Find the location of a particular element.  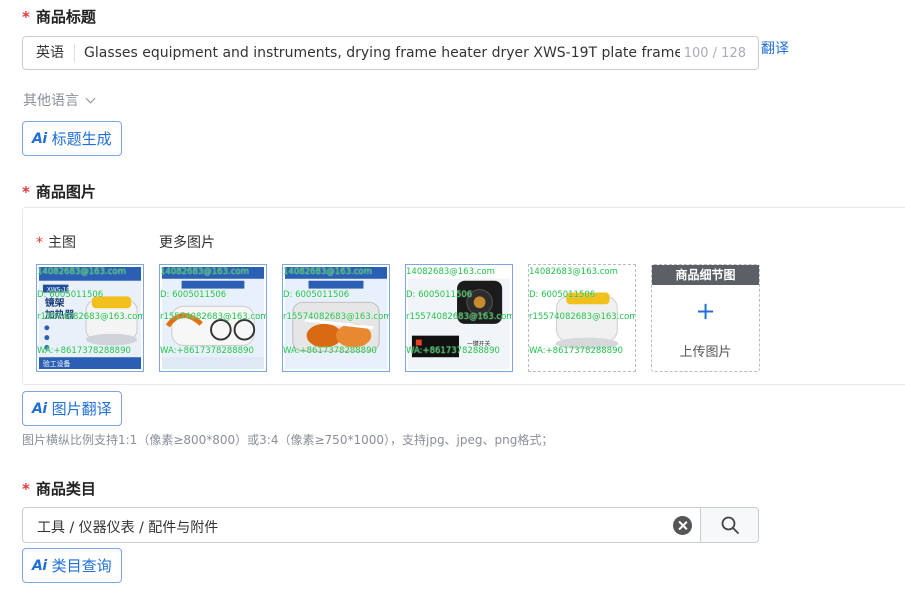

svg-text: 验工设备 is located at coordinates (57, 363).